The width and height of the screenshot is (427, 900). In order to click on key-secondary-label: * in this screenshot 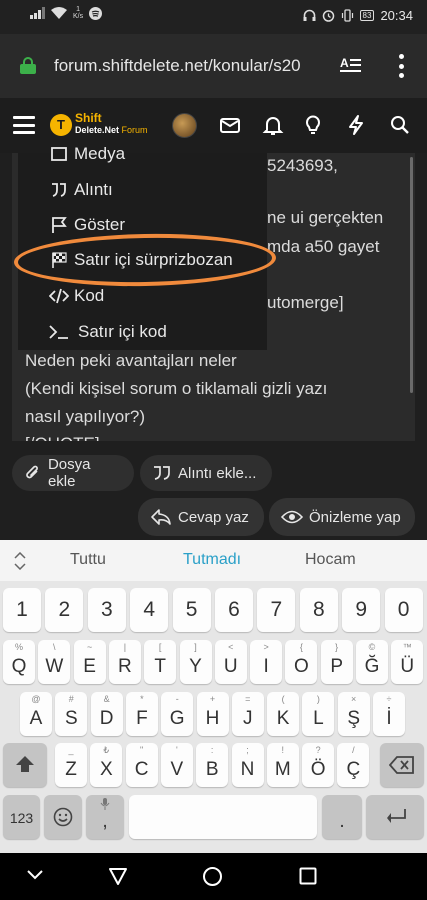, I will do `click(142, 699)`.